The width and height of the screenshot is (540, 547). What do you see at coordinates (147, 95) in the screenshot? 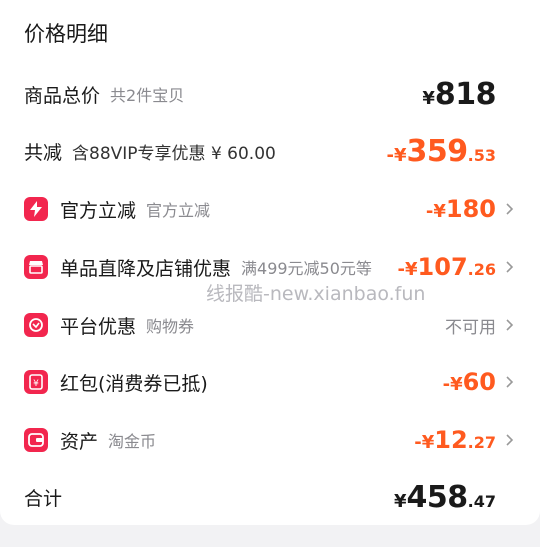
I see `goods-total-count: 共2件宝贝` at bounding box center [147, 95].